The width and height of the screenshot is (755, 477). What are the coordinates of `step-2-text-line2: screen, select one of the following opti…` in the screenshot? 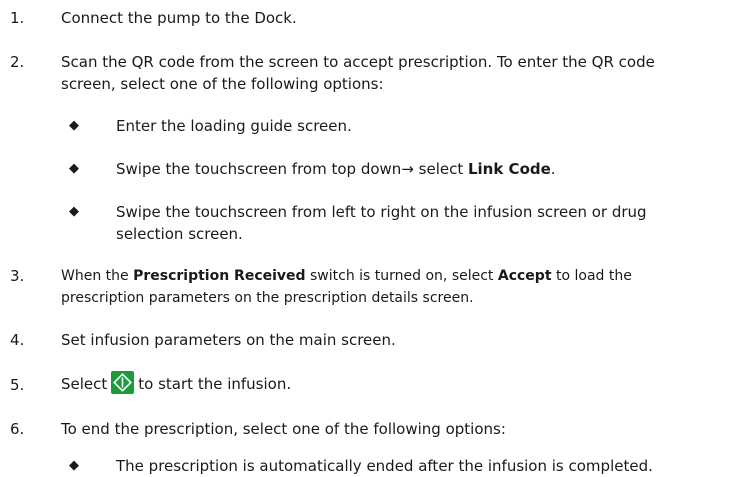 It's located at (222, 84).